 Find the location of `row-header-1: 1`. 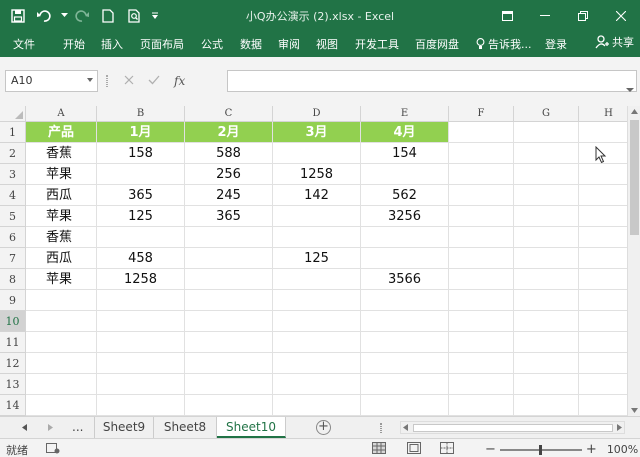

row-header-1: 1 is located at coordinates (13, 132).